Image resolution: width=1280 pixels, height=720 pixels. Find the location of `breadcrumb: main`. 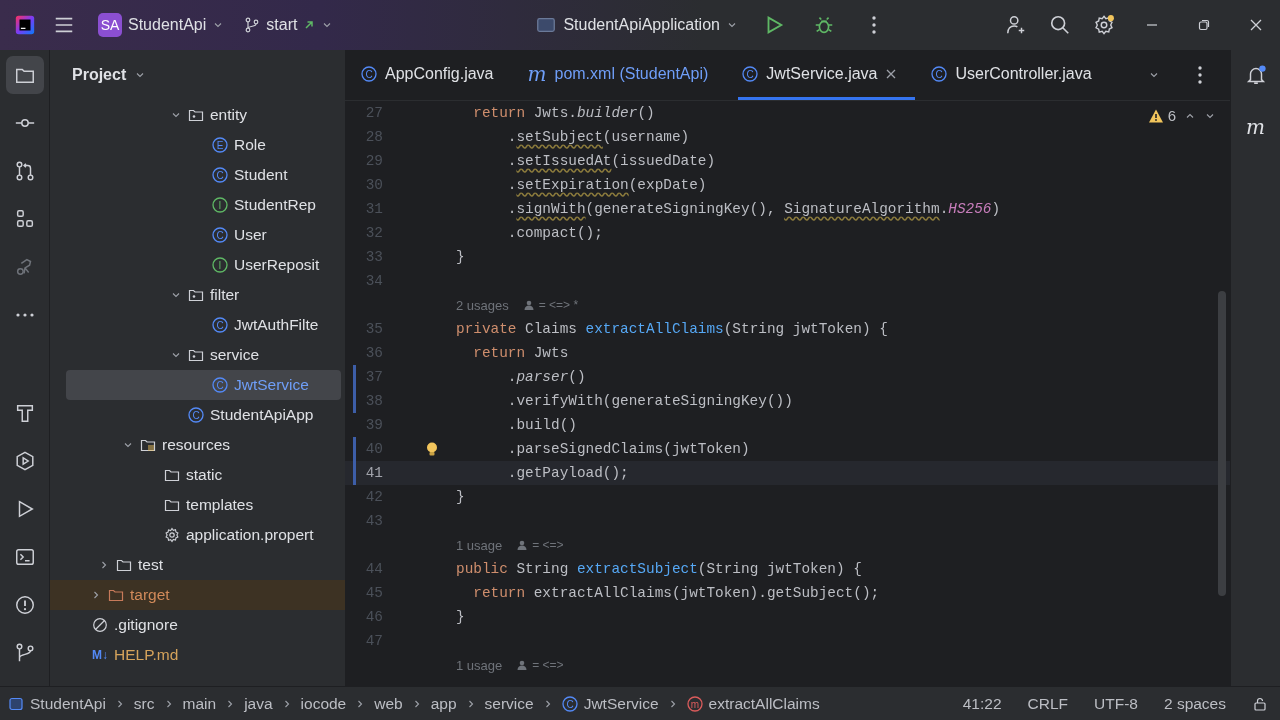

breadcrumb: main is located at coordinates (199, 703).